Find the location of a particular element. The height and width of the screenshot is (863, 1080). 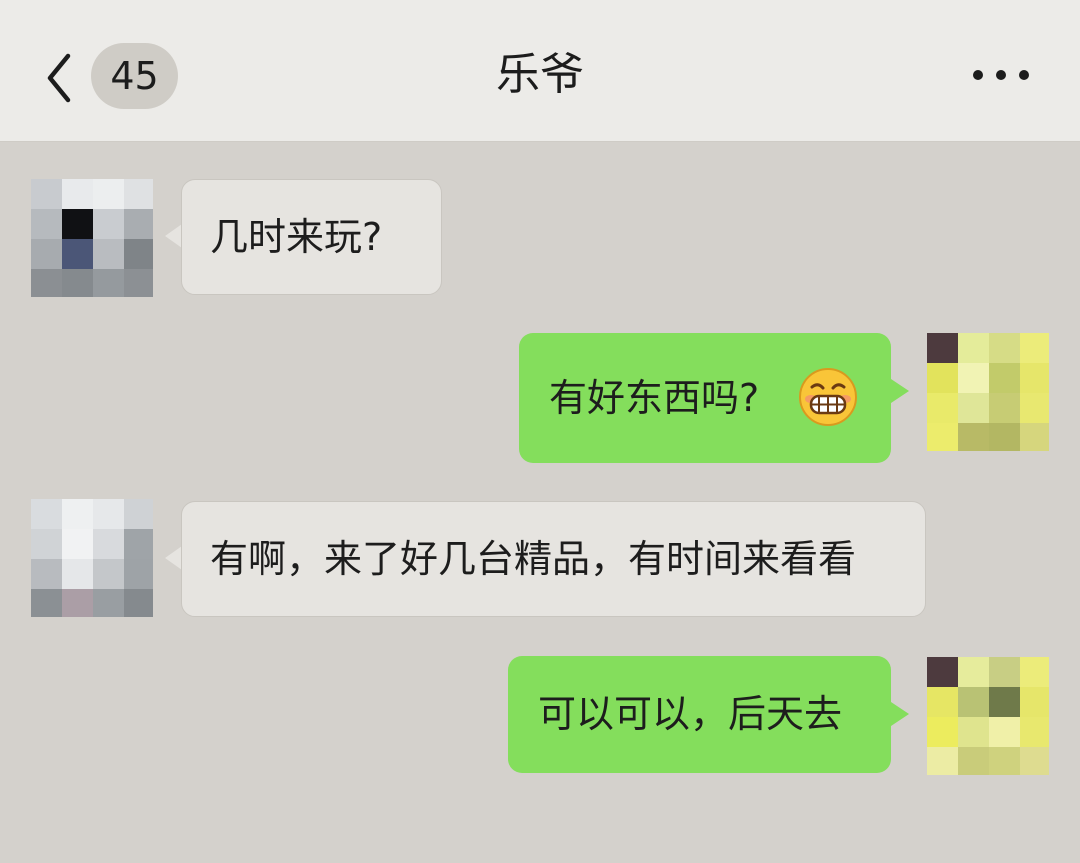

message-text: 几时来玩? is located at coordinates (296, 237).